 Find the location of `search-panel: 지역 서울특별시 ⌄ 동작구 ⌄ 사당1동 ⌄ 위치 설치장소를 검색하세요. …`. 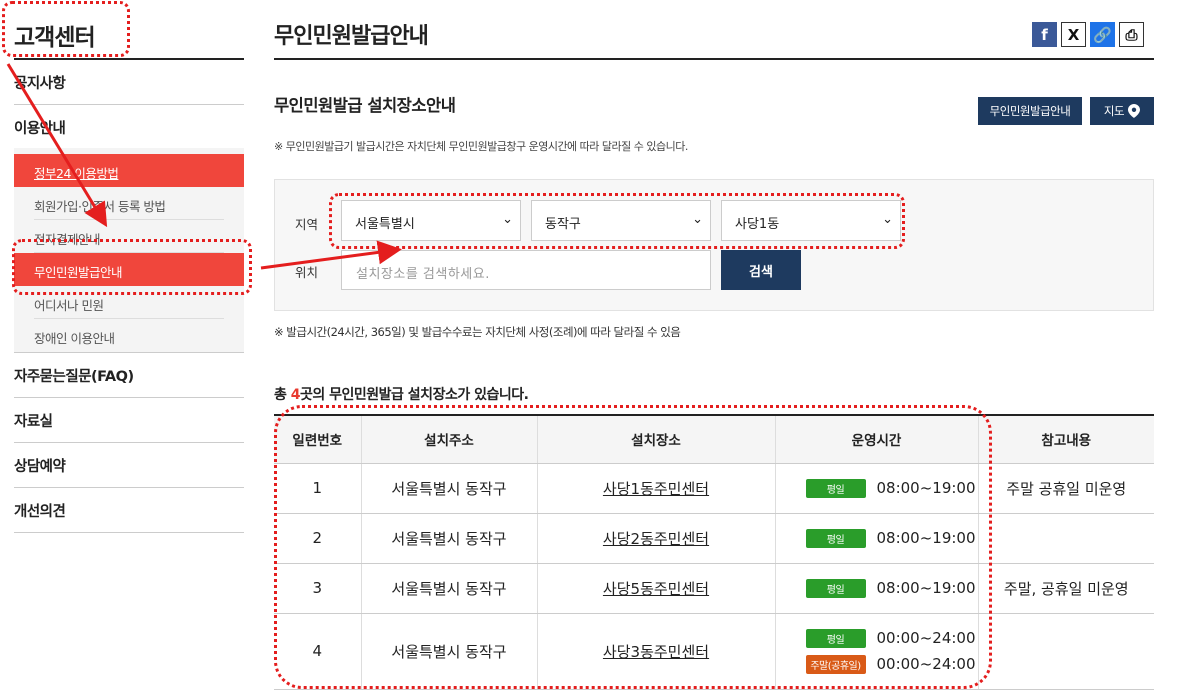

search-panel: 지역 서울특별시 ⌄ 동작구 ⌄ 사당1동 ⌄ 위치 설치장소를 검색하세요. … is located at coordinates (714, 245).